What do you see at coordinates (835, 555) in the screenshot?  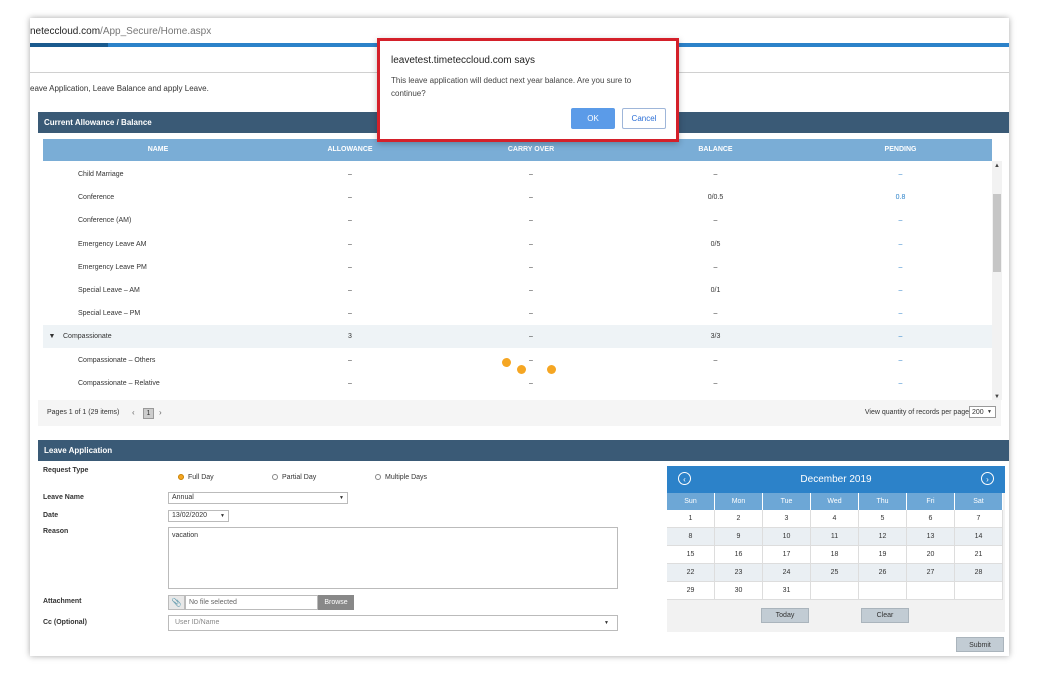 I see `calendar-day: 18` at bounding box center [835, 555].